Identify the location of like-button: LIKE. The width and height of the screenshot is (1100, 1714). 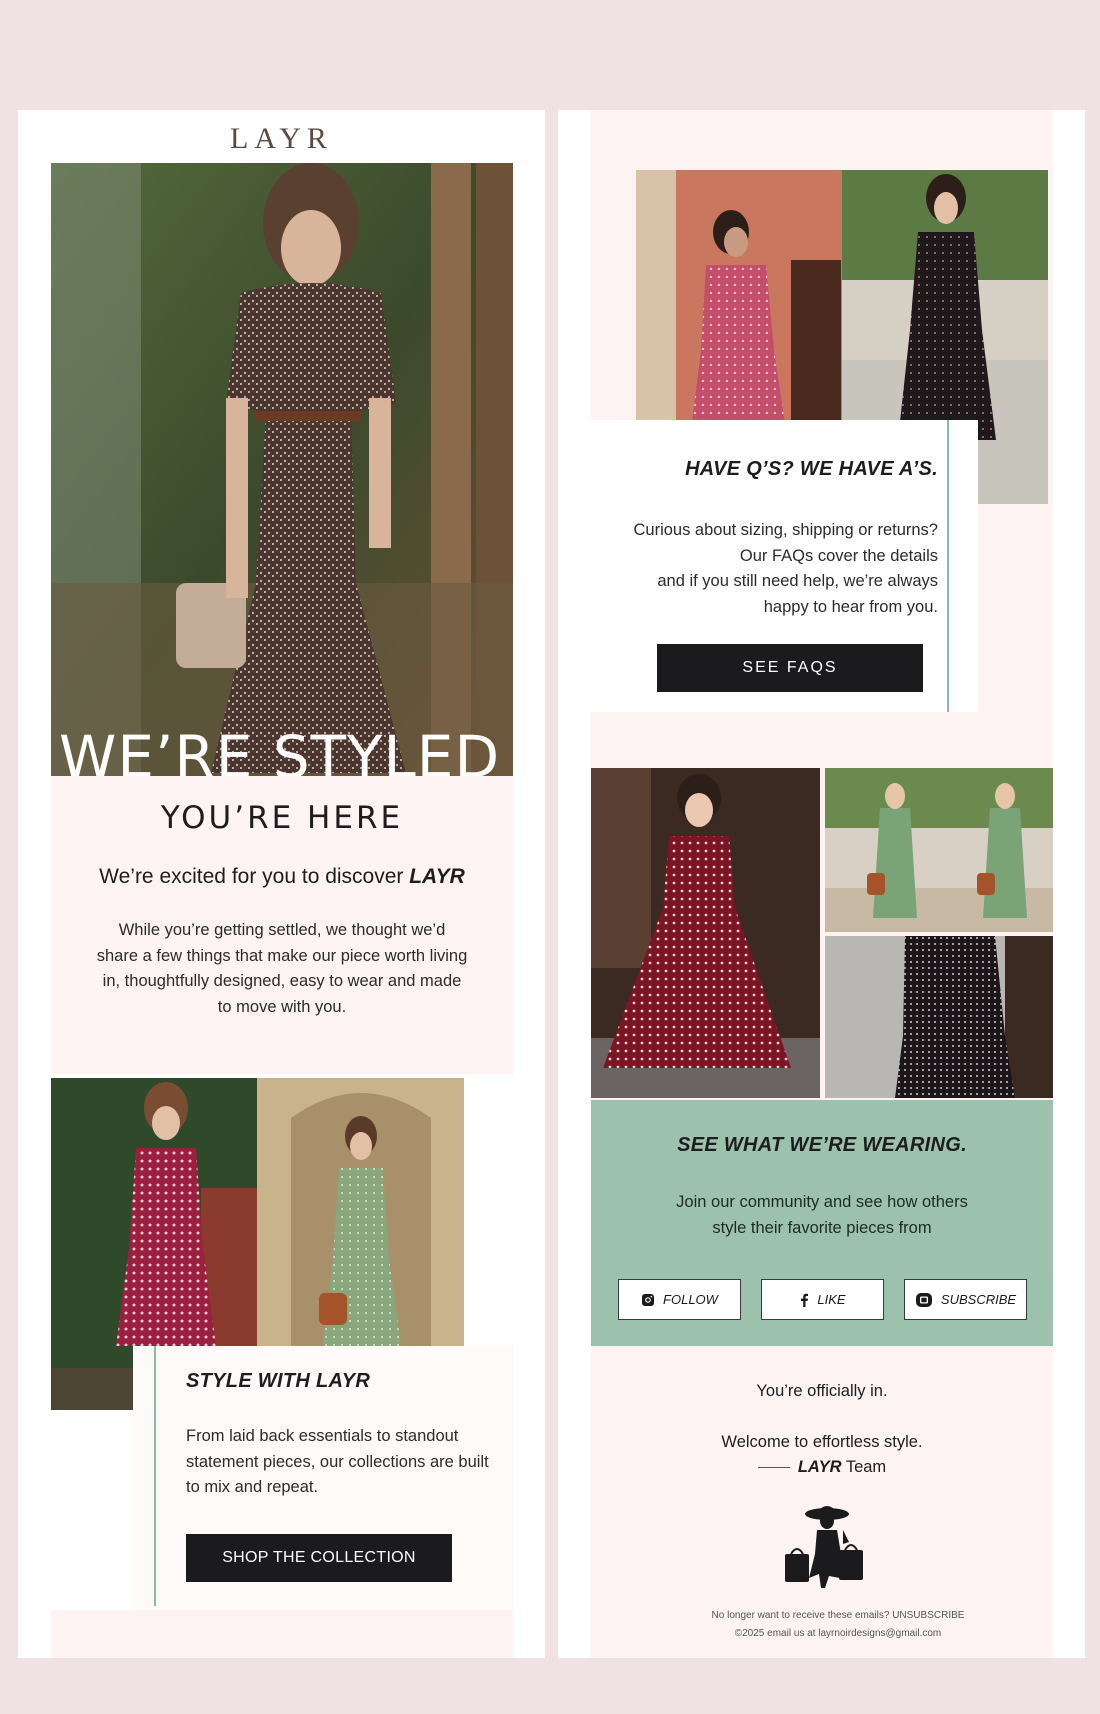
(822, 1299).